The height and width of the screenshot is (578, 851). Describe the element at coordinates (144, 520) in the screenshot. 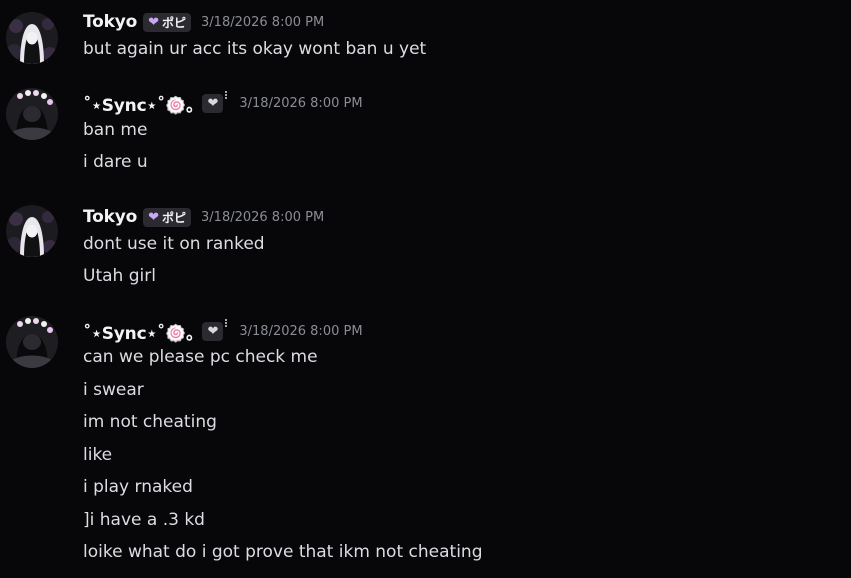

I see `message-text: ]i have a .3 kd` at that location.